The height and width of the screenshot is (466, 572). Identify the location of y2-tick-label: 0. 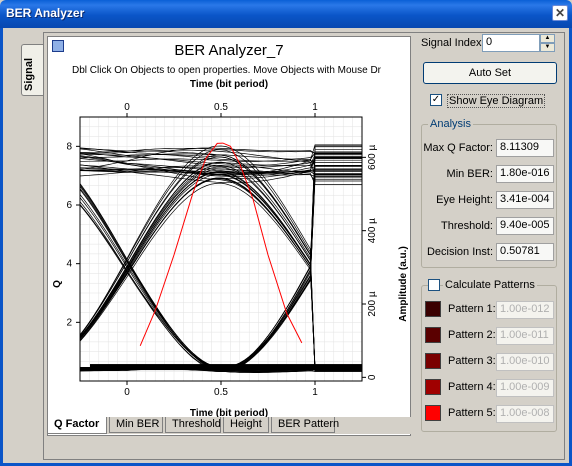
(372, 377).